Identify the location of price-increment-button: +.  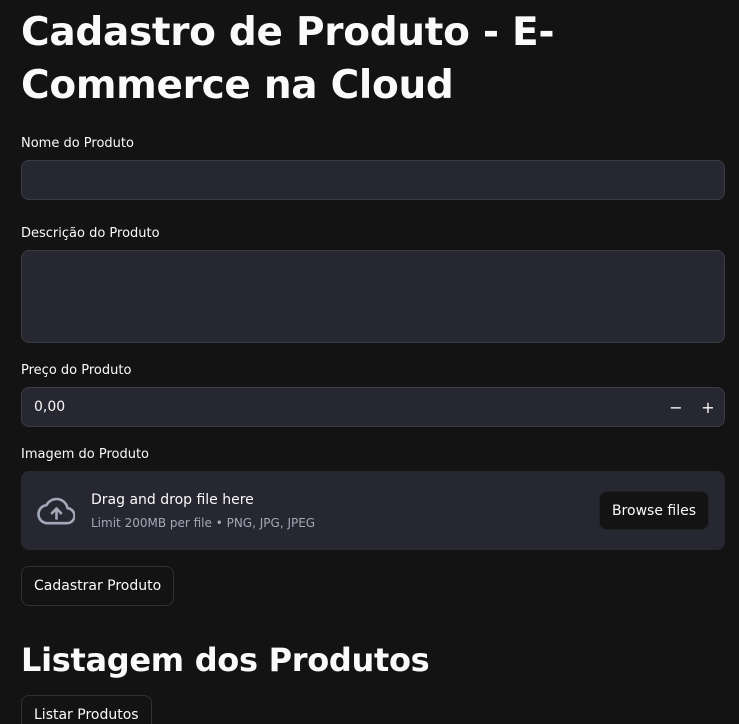
(708, 407).